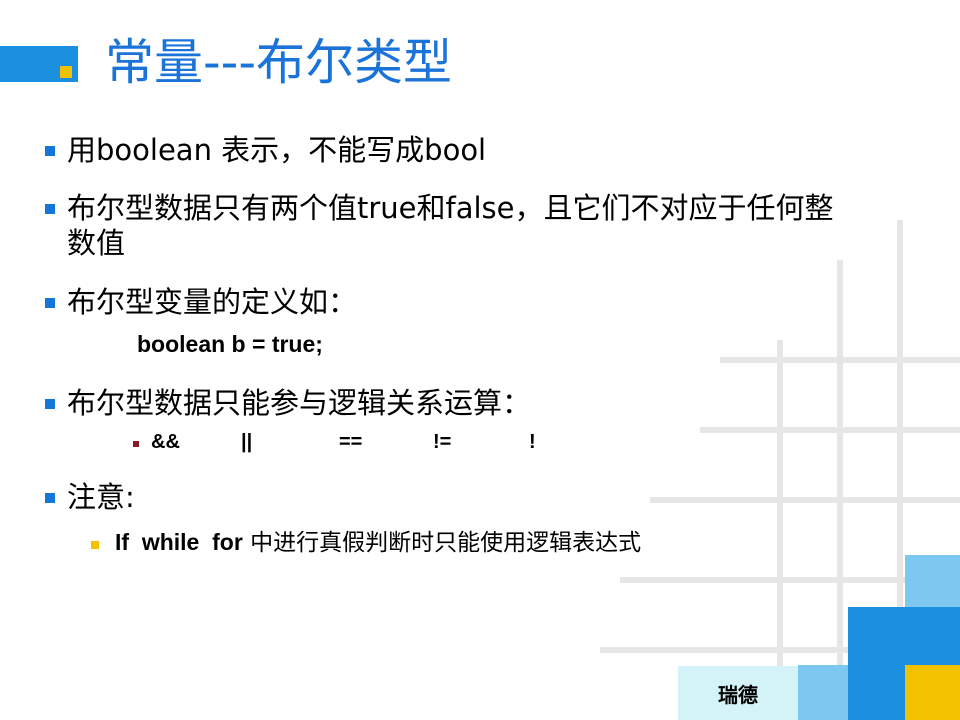 This screenshot has width=960, height=720. I want to click on note-keywords: If while for, so click(179, 542).